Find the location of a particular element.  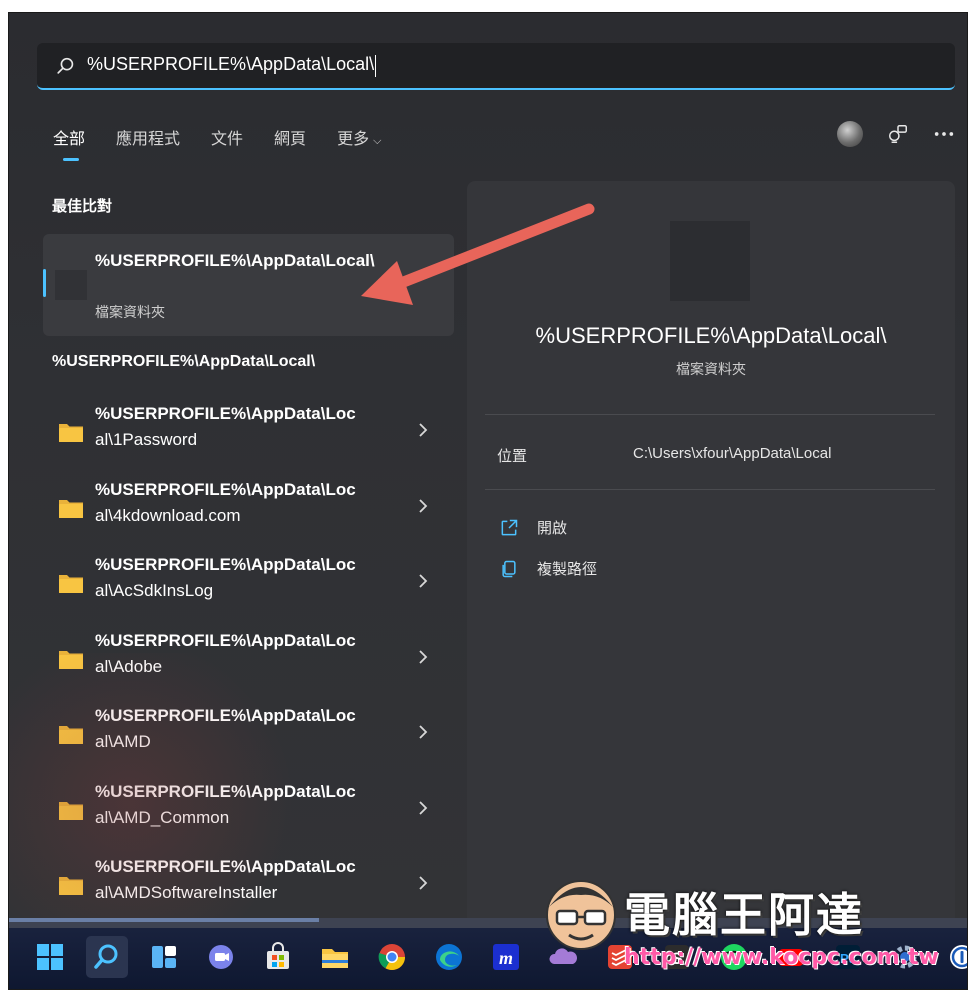

teams-chat-button is located at coordinates (221, 957).